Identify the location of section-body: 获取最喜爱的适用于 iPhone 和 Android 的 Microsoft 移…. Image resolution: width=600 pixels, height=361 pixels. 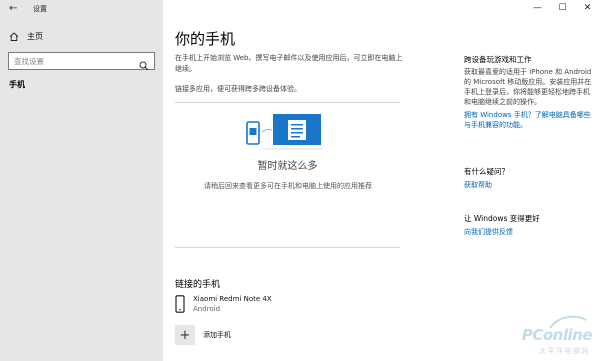
(528, 87).